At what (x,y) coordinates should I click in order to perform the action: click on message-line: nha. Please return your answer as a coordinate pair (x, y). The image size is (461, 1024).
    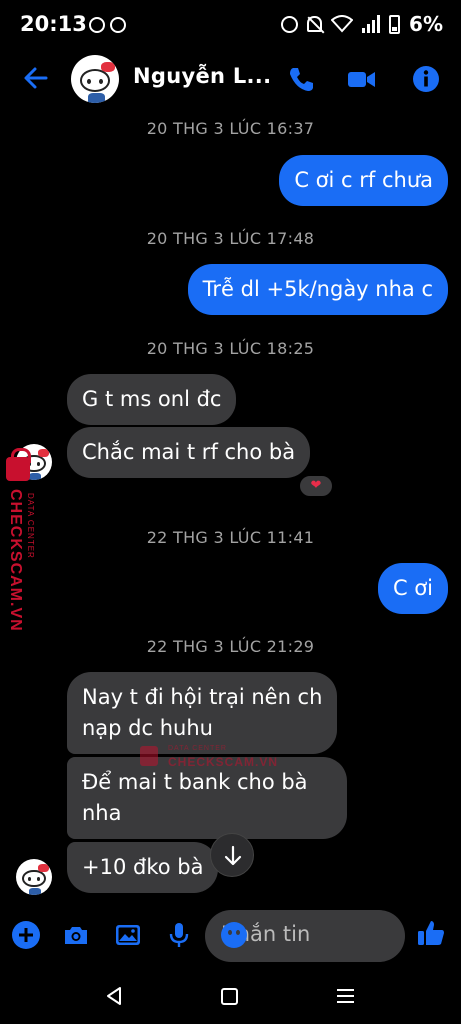
    Looking at the image, I should click on (102, 813).